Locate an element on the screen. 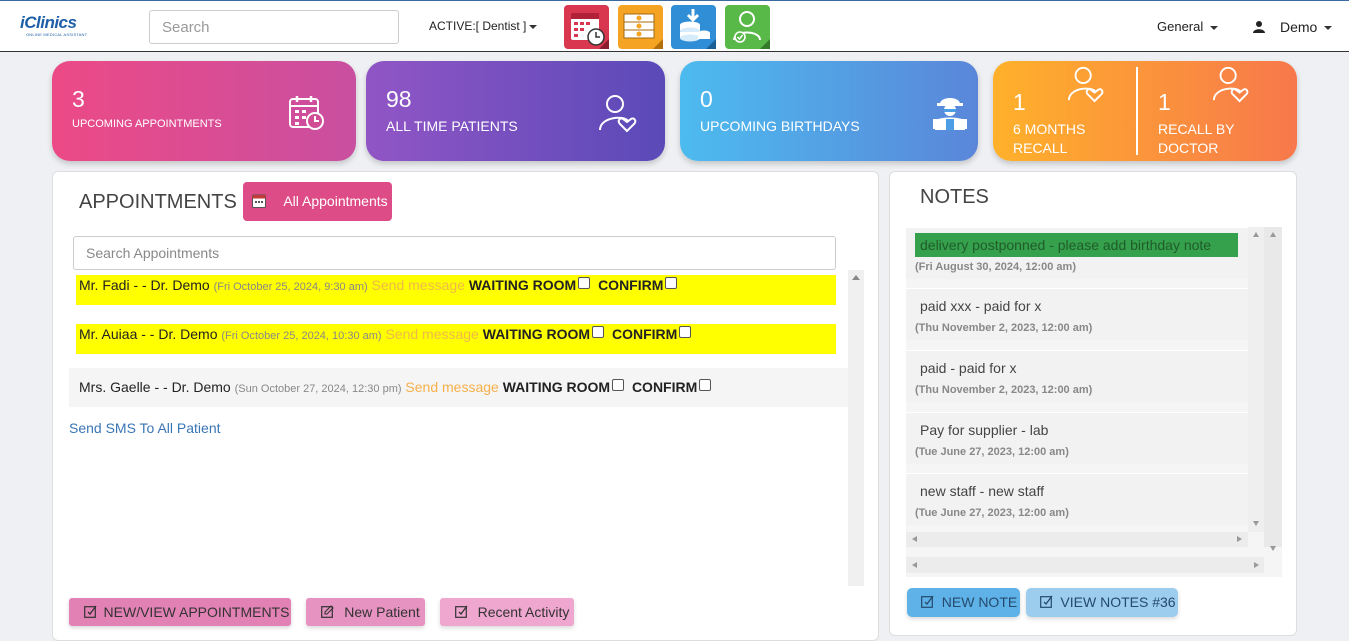  birthday-person-icon is located at coordinates (950, 114).